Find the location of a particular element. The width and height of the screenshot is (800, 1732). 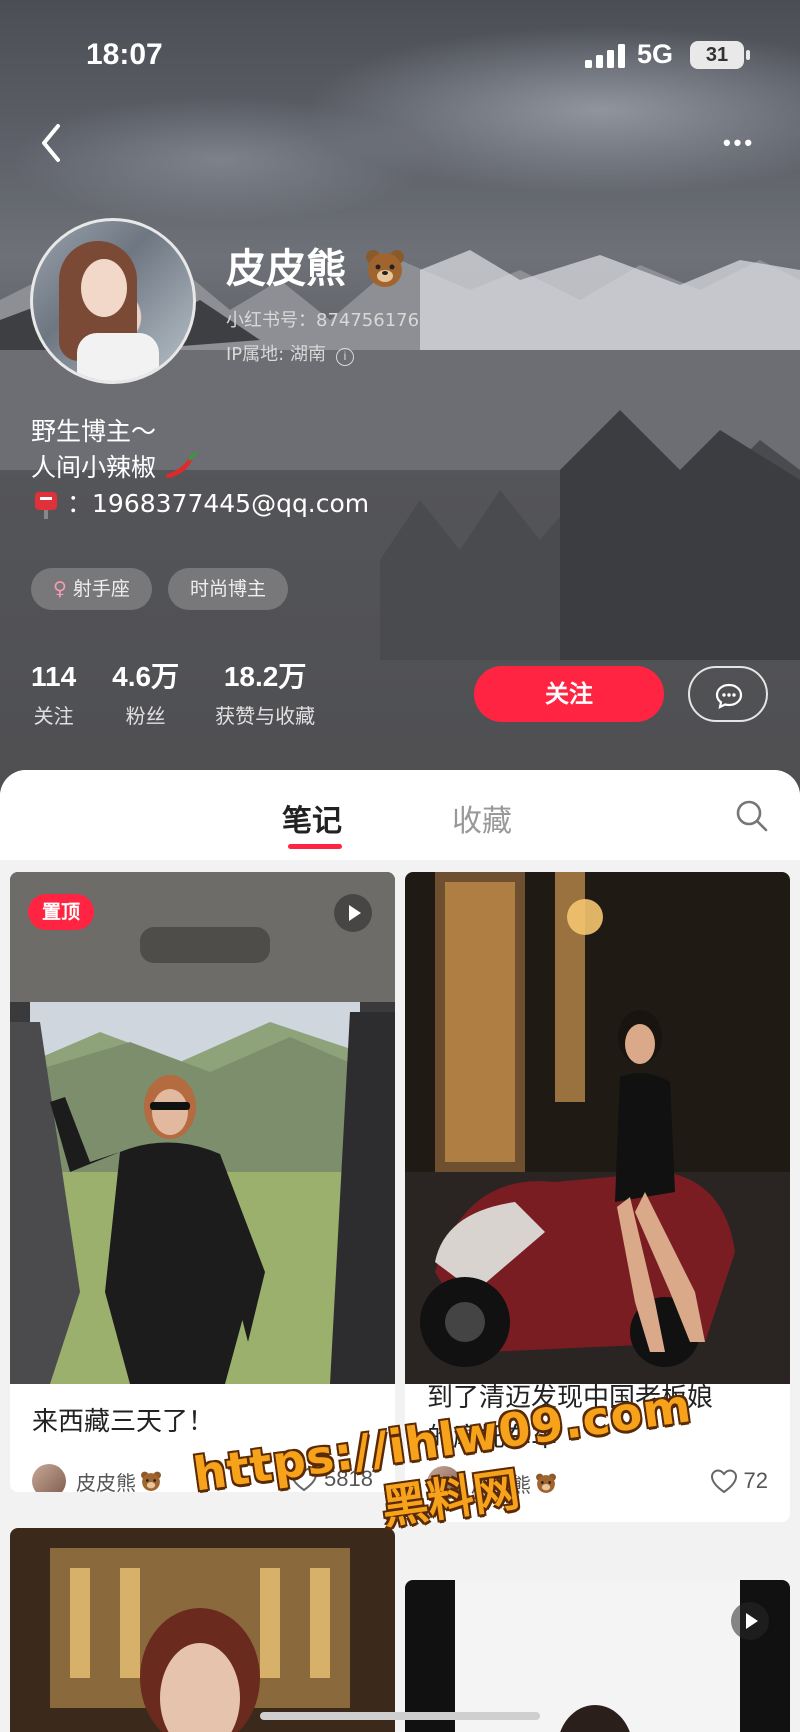

note-author: 皮皮熊 is located at coordinates (97, 1478).